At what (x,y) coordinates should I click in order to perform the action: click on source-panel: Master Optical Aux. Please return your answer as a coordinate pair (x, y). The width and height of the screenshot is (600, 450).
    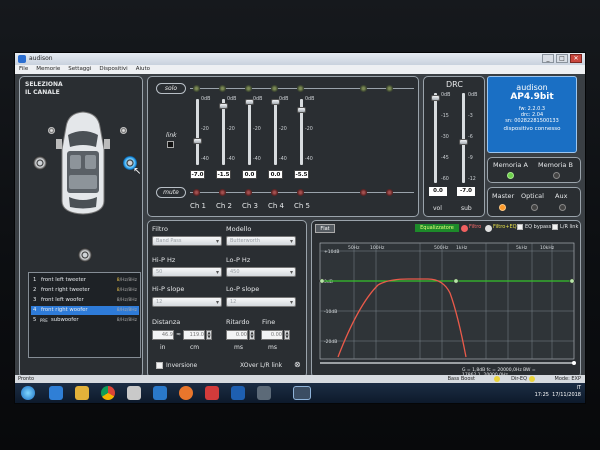
    Looking at the image, I should click on (534, 202).